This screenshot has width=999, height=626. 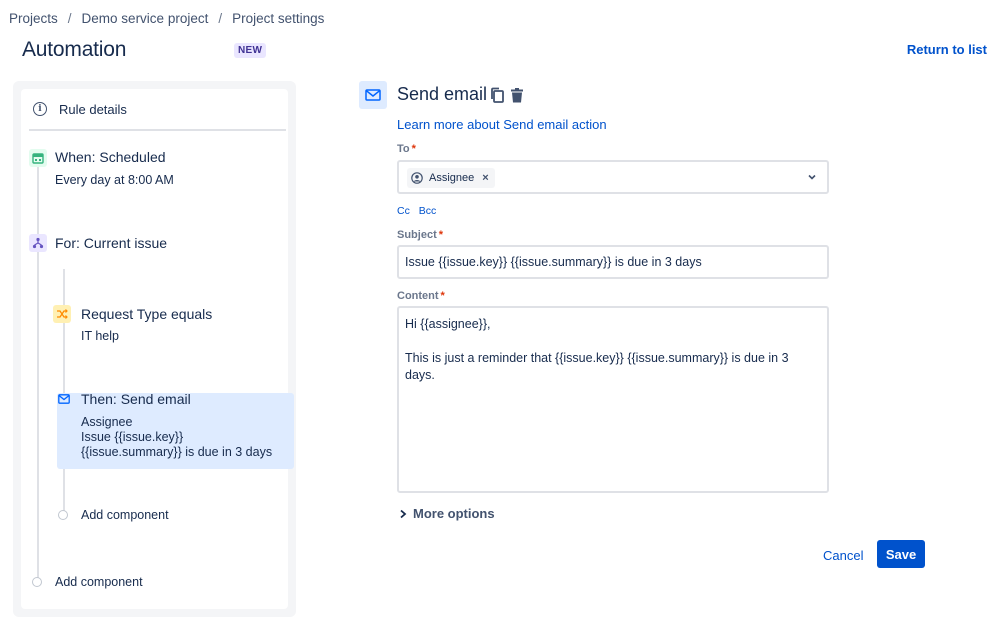 What do you see at coordinates (38, 158) in the screenshot?
I see `calendar-icon` at bounding box center [38, 158].